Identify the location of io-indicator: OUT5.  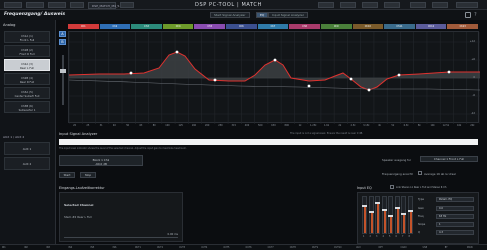
(226, 248).